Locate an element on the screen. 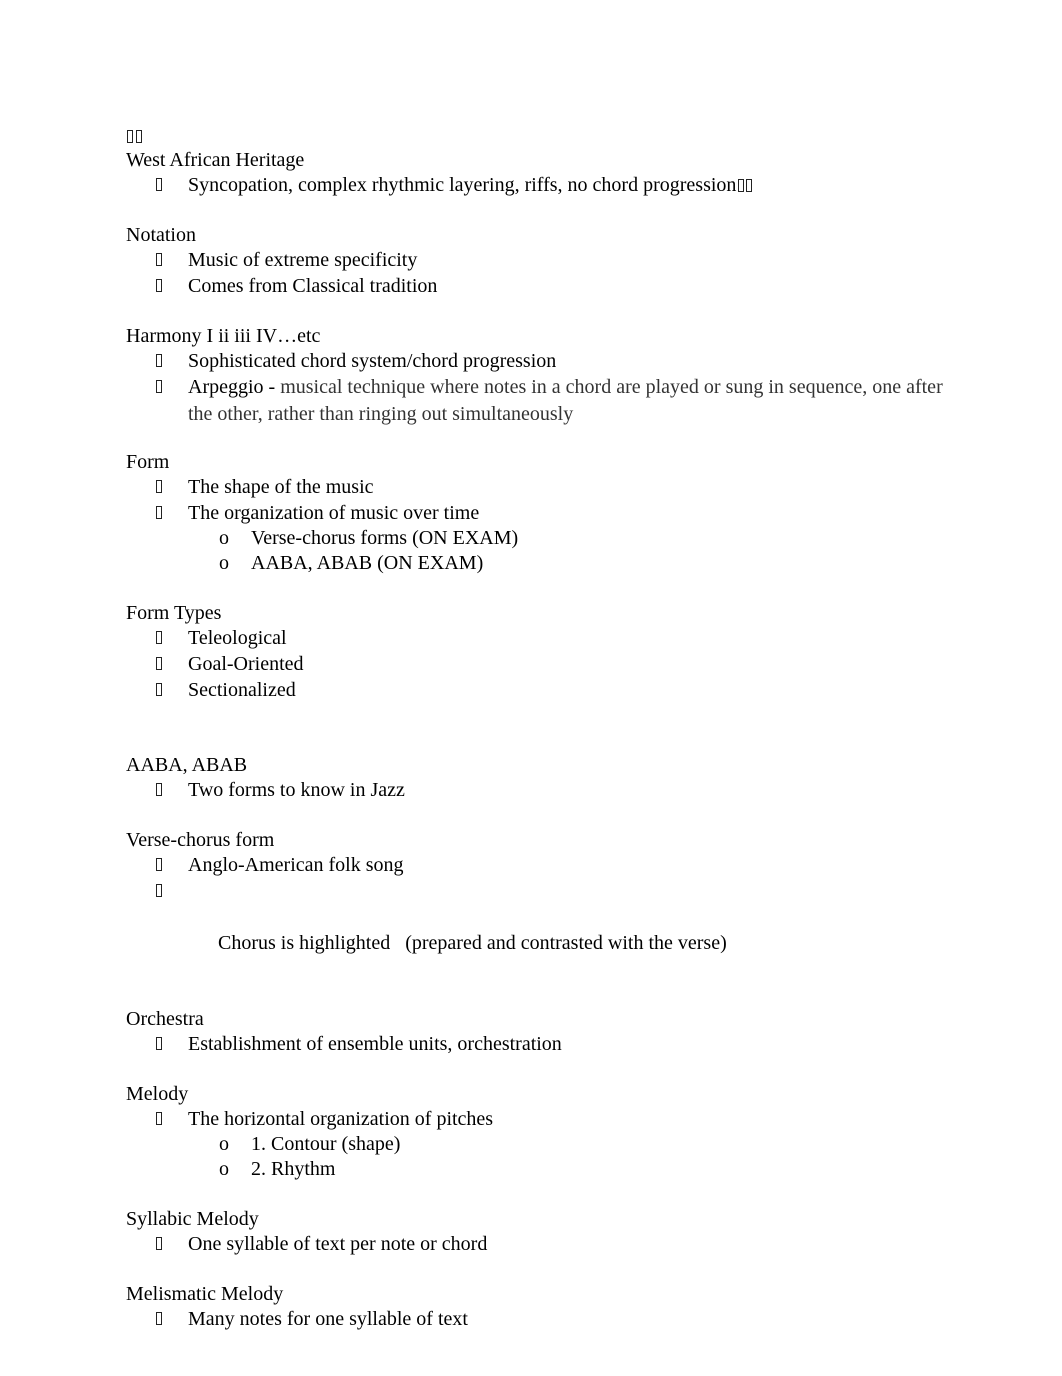 This screenshot has height=1376, width=1062. definition-term: Arpeggio - is located at coordinates (234, 387).